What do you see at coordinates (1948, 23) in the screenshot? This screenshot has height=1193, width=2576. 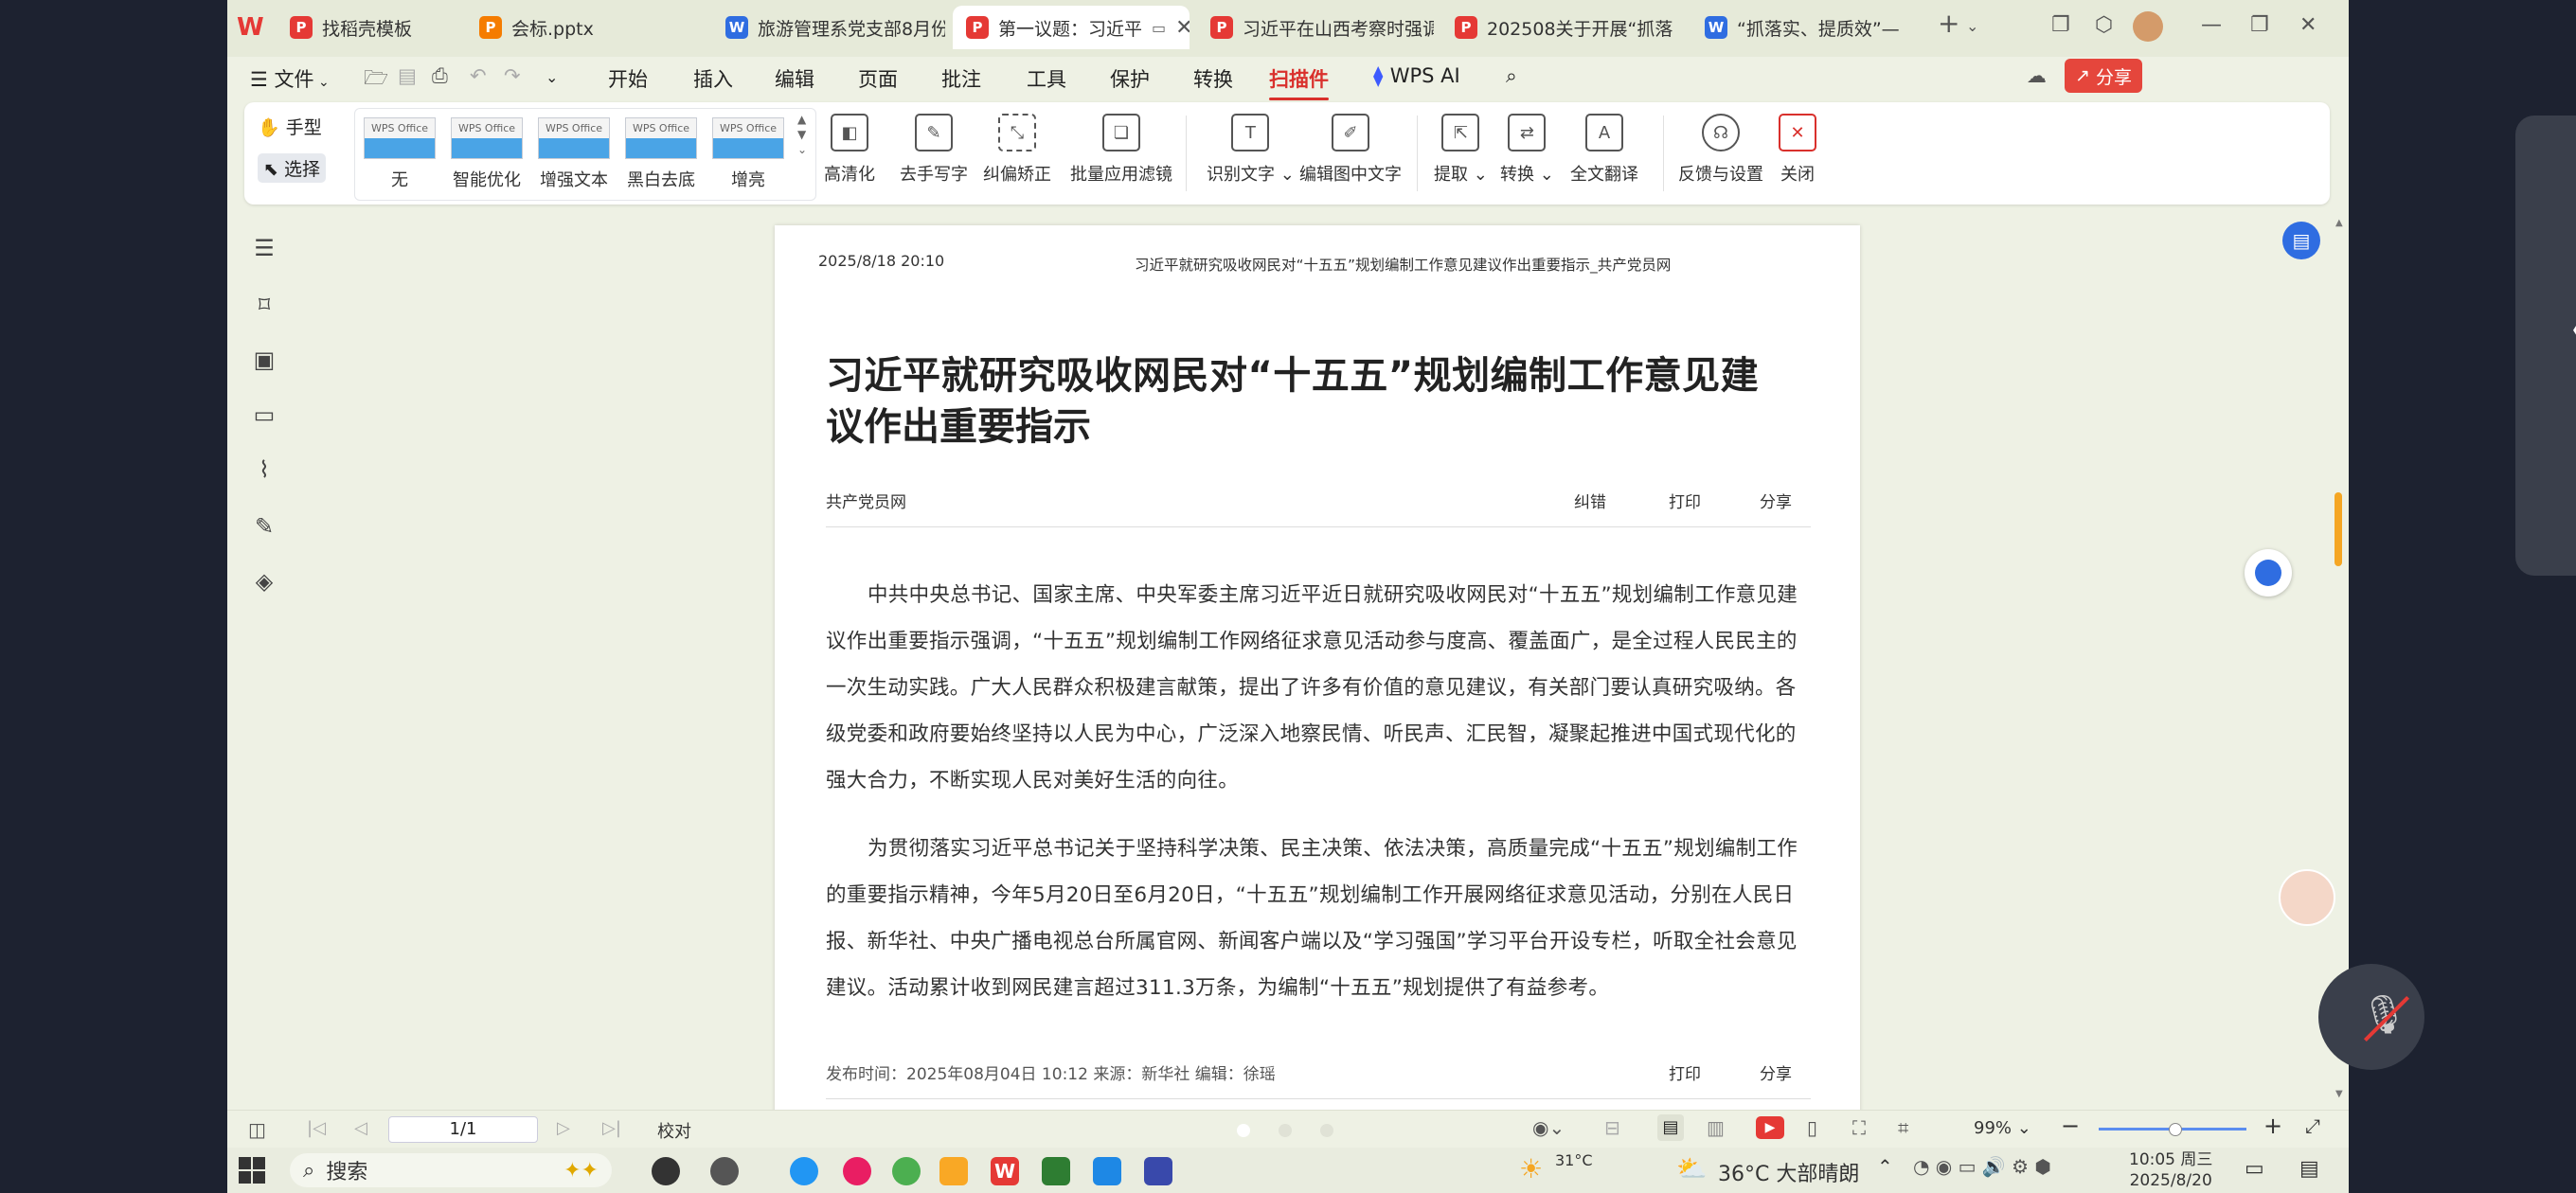 I see `new-tab-icon: +` at bounding box center [1948, 23].